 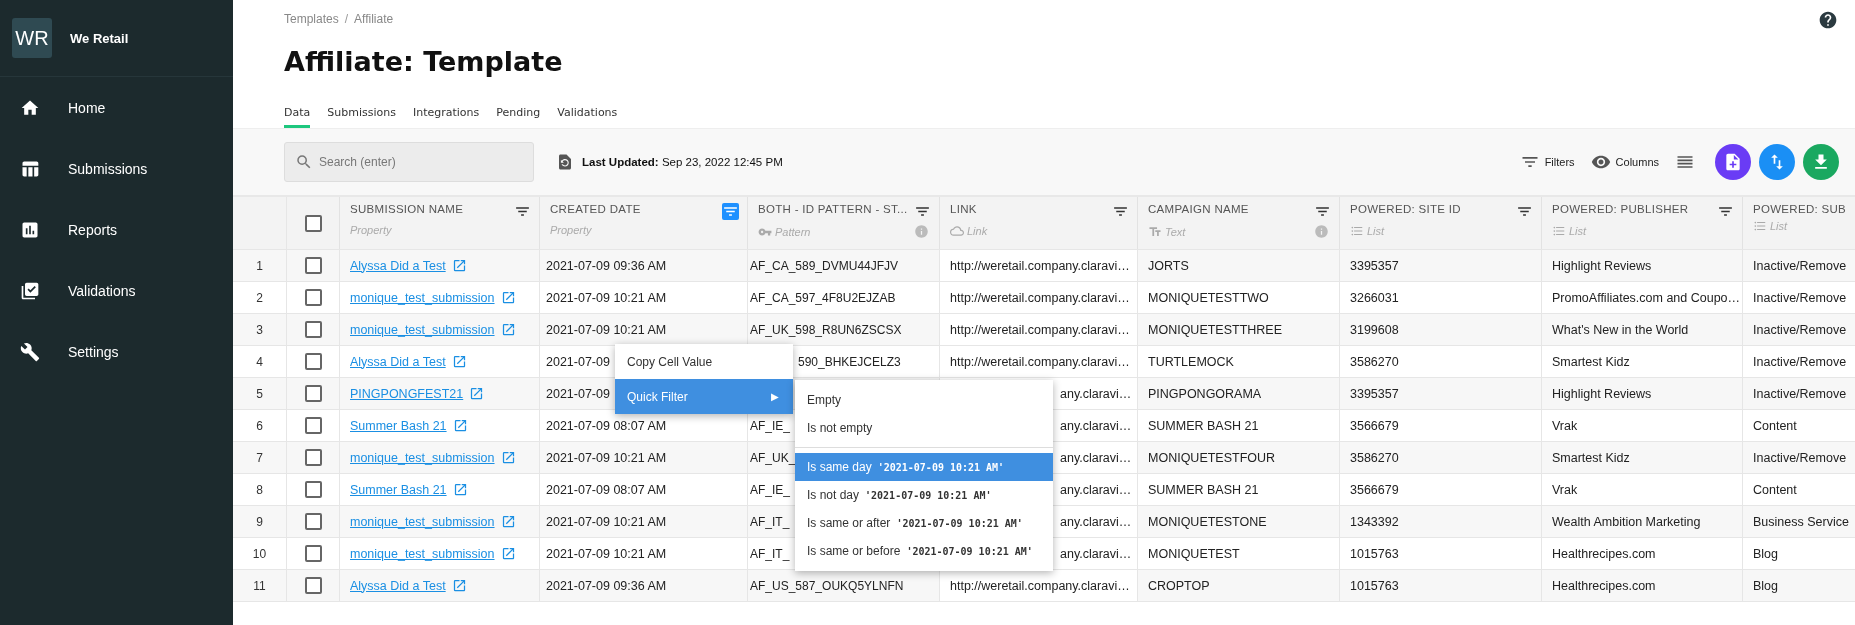 I want to click on tab: Pending, so click(x=518, y=115).